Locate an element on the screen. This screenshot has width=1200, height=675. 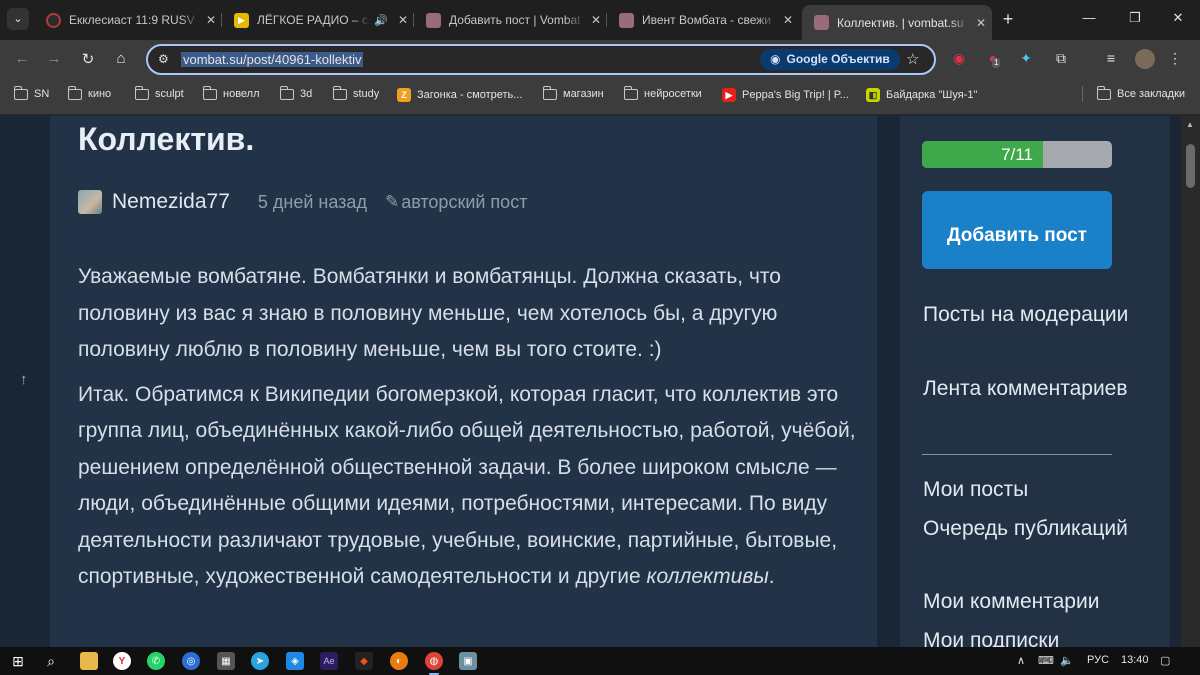
scroll-up-icon: ▲ is located at coordinates (1190, 124).